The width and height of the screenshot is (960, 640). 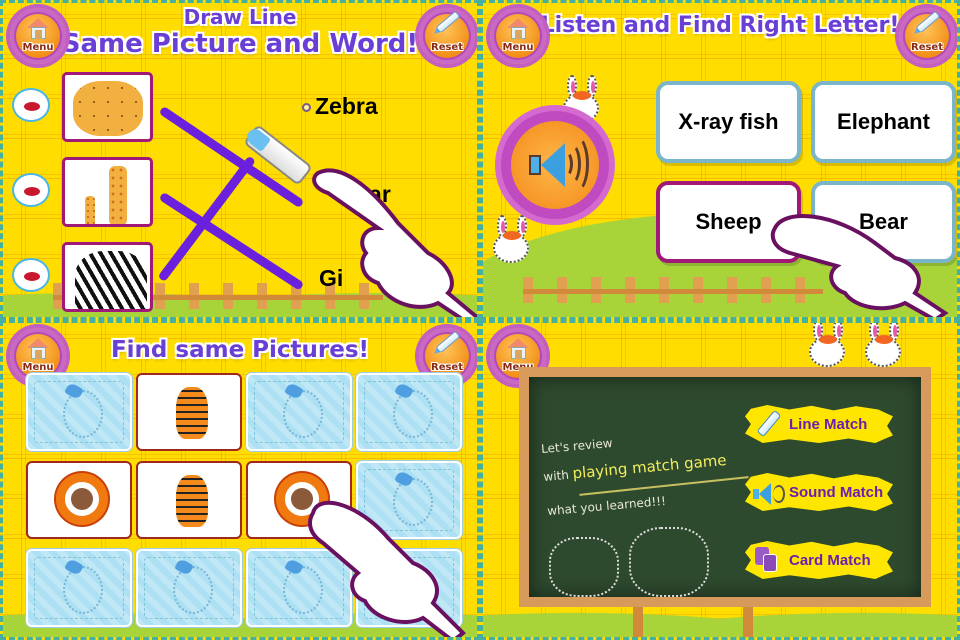 I want to click on title-line2: Same Picture and Word!, so click(x=240, y=44).